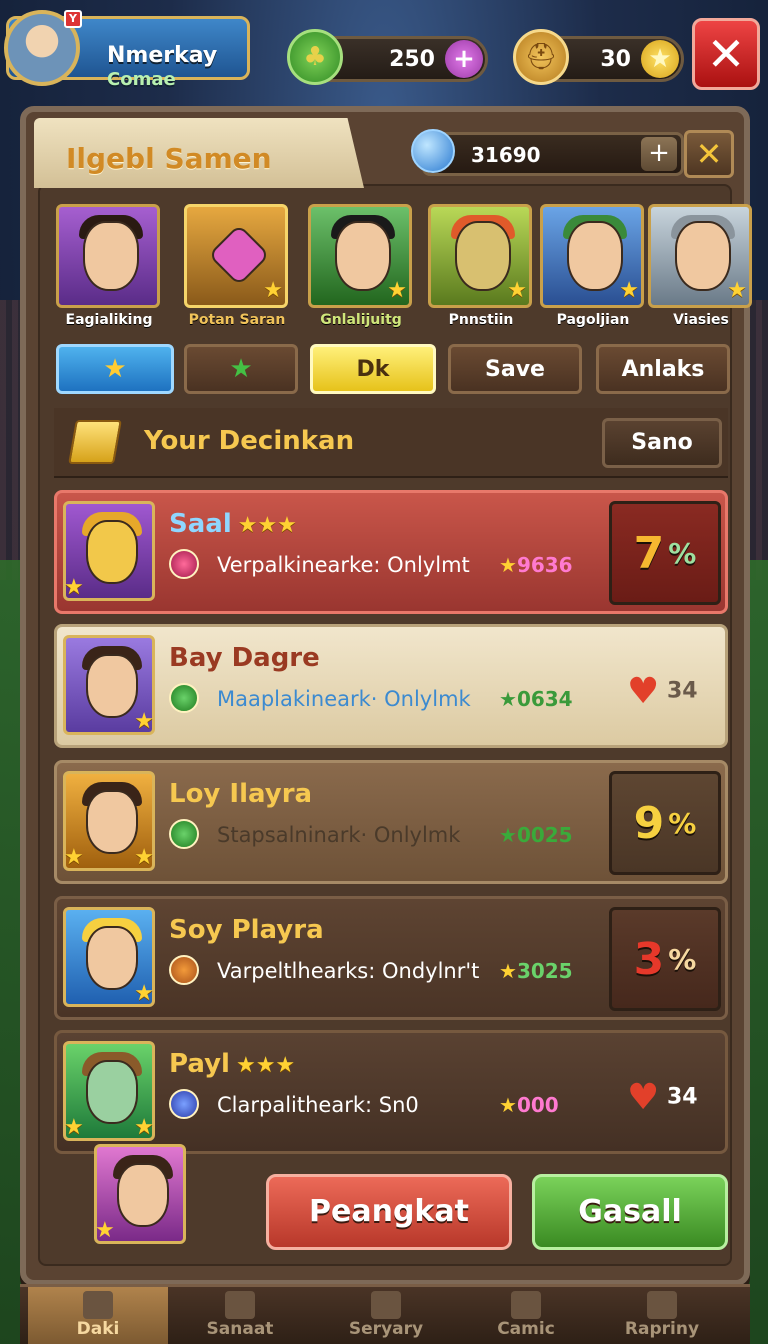 This screenshot has width=768, height=1344. What do you see at coordinates (615, 59) in the screenshot?
I see `helmet-value: 30` at bounding box center [615, 59].